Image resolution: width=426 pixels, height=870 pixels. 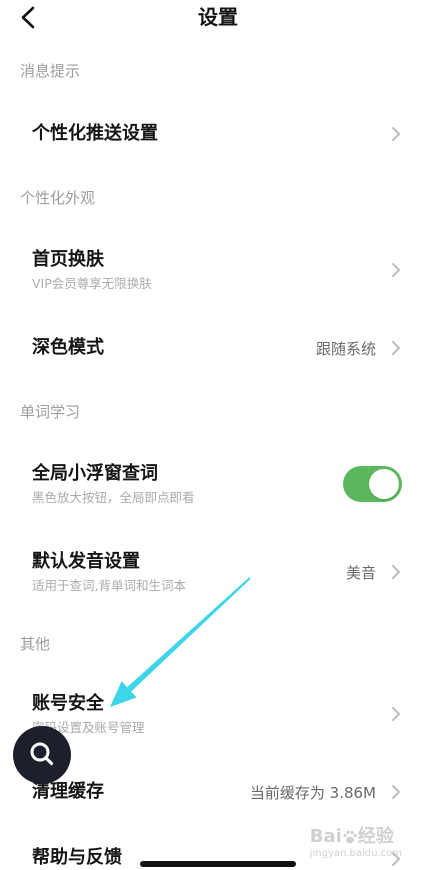 What do you see at coordinates (95, 473) in the screenshot?
I see `row-title: 全局小浮窗查词` at bounding box center [95, 473].